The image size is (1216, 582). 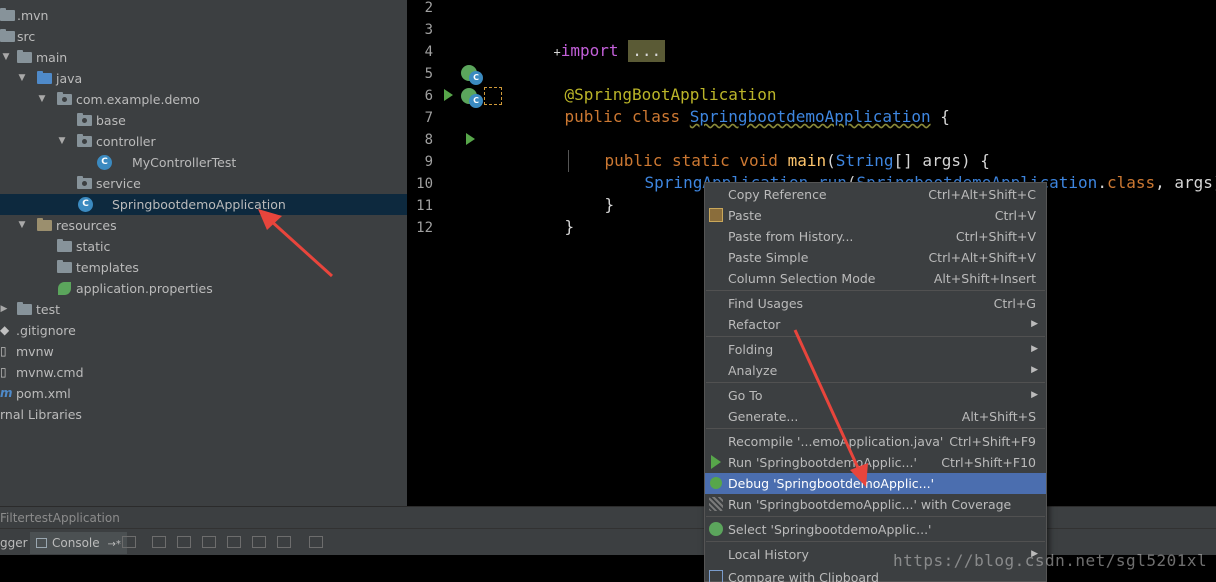 I want to click on tree-item-label: templates, so click(x=107, y=267).